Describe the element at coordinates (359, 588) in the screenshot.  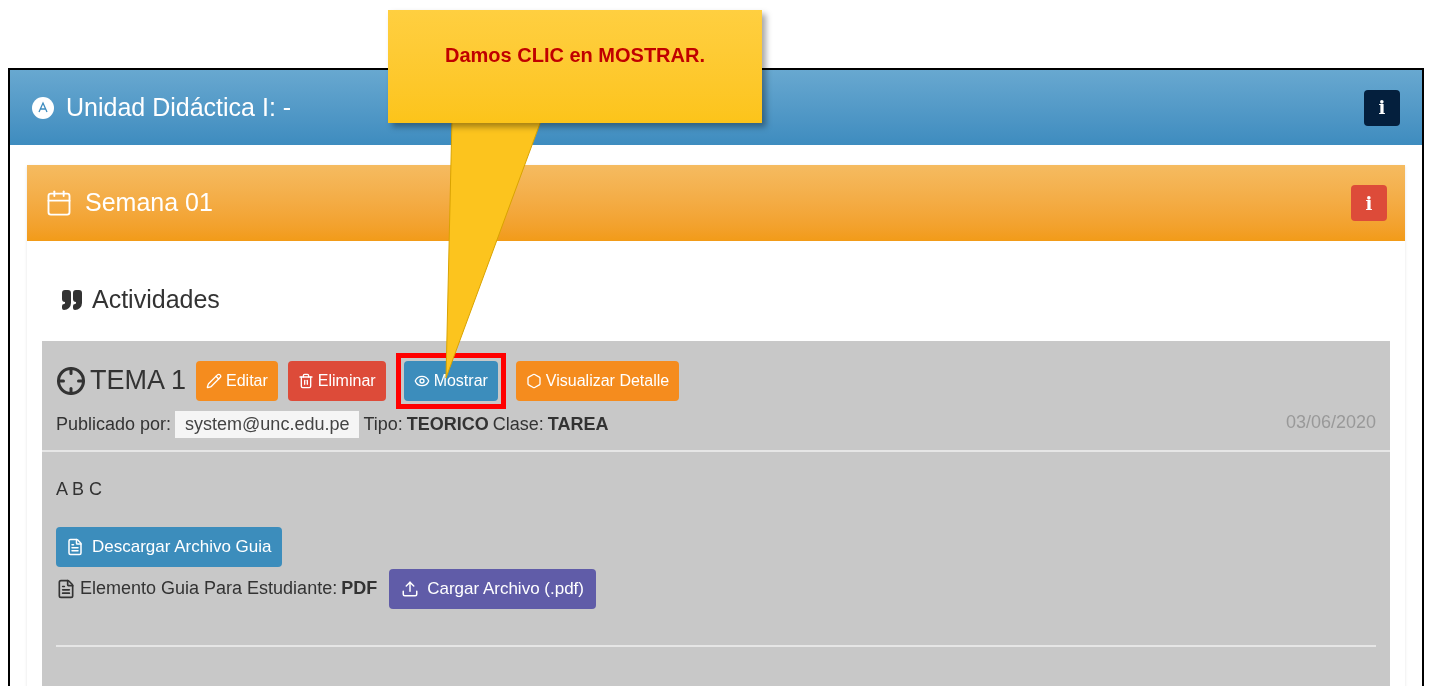
I see `element-format: PDF` at that location.